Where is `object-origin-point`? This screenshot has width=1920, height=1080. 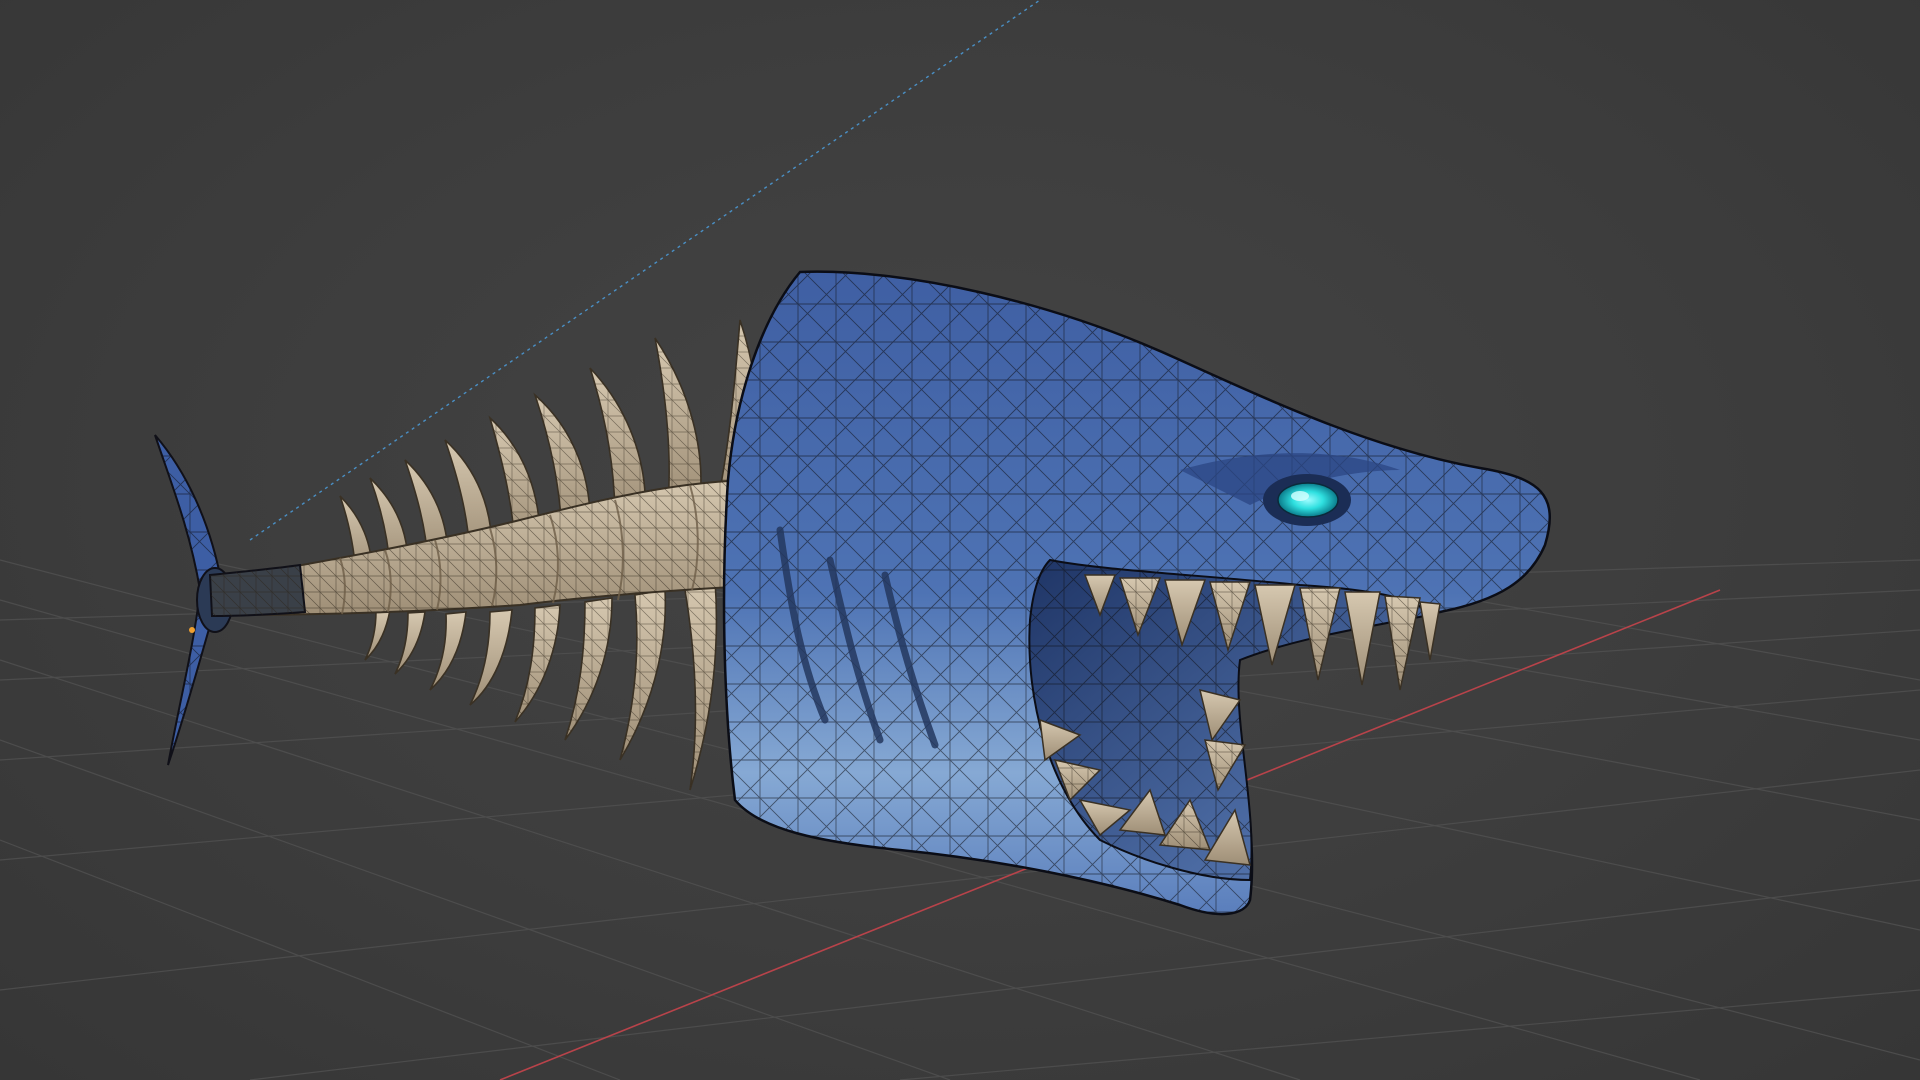
object-origin-point is located at coordinates (192, 630).